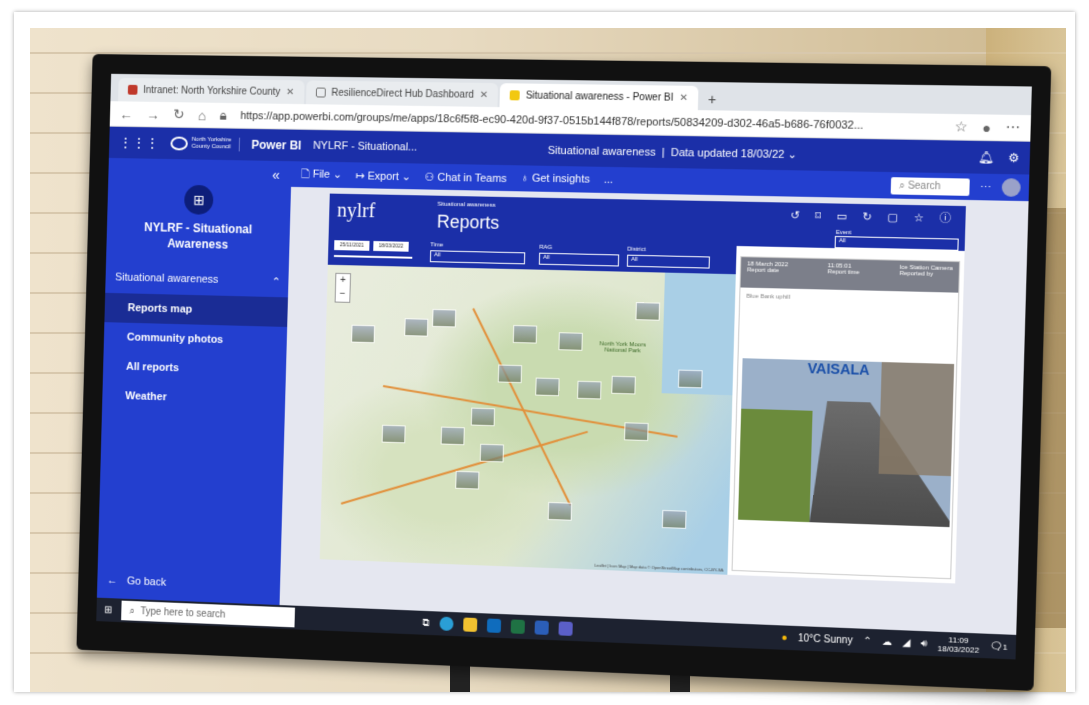  I want to click on notification-count: 1, so click(1005, 647).